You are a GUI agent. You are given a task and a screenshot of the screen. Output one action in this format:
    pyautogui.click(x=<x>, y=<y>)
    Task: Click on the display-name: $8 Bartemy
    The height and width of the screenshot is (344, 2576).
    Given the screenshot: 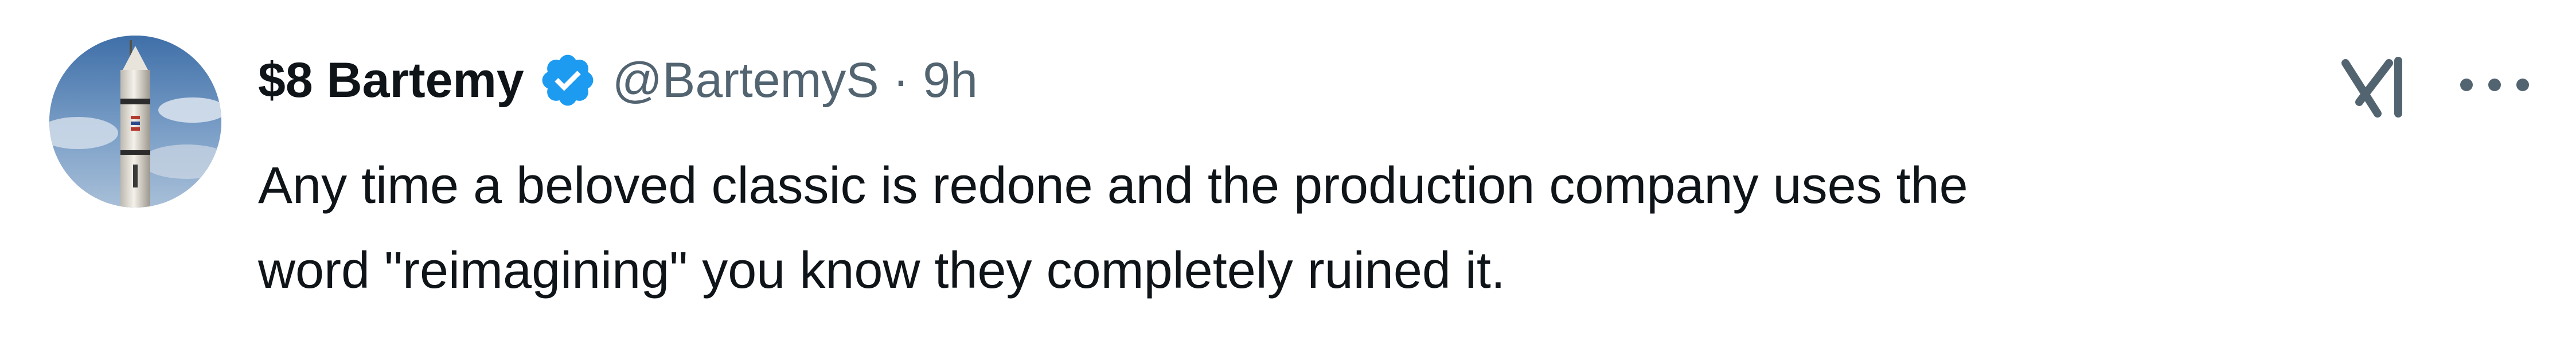 What is the action you would take?
    pyautogui.click(x=391, y=80)
    